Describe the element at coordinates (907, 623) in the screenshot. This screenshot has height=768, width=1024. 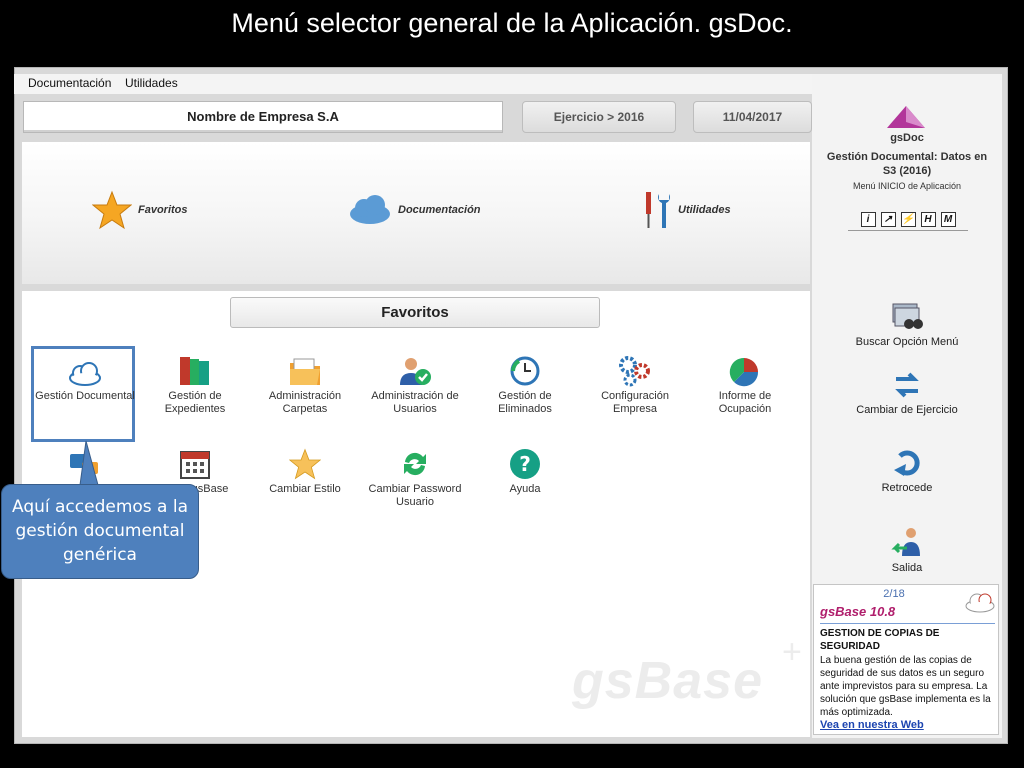
I see `news-divider` at that location.